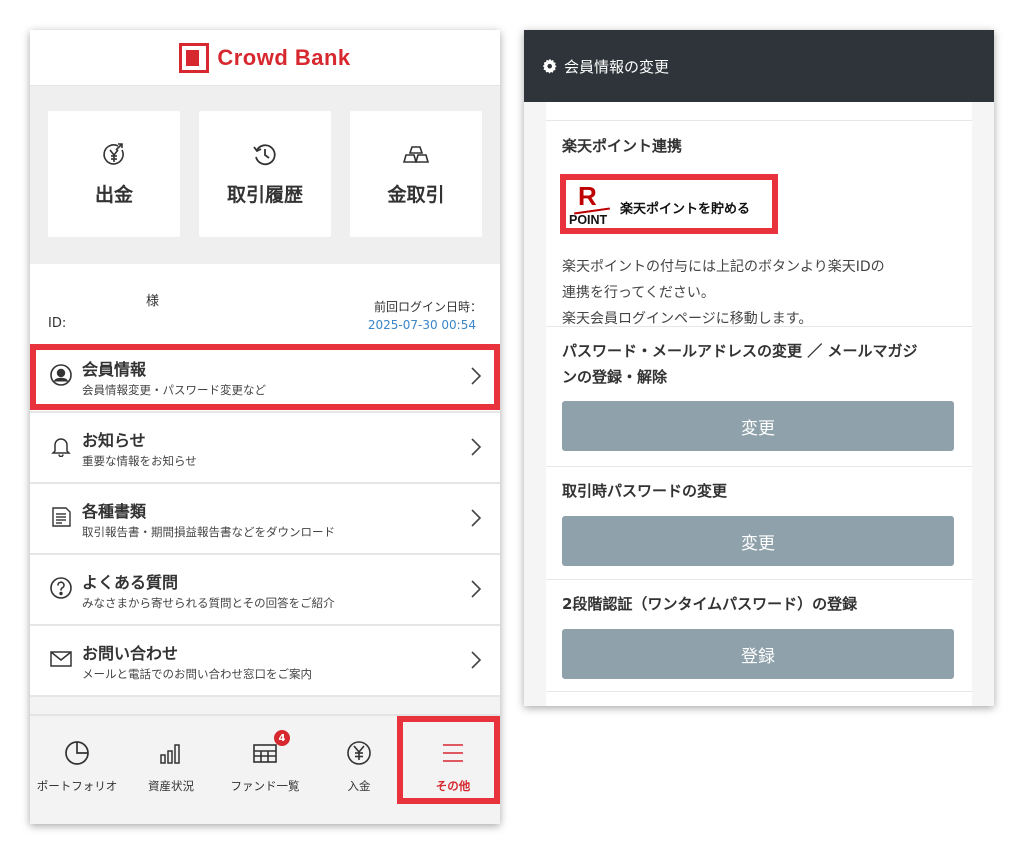 This screenshot has width=1024, height=855. What do you see at coordinates (130, 582) in the screenshot?
I see `menu-item-title: よくある質問` at bounding box center [130, 582].